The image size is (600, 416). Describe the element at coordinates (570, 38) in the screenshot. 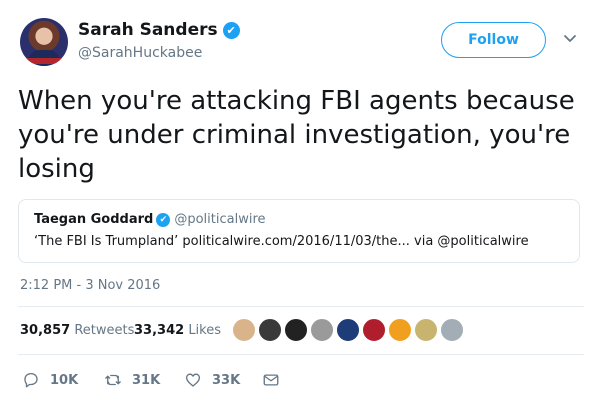

I see `chevron-down-icon` at that location.